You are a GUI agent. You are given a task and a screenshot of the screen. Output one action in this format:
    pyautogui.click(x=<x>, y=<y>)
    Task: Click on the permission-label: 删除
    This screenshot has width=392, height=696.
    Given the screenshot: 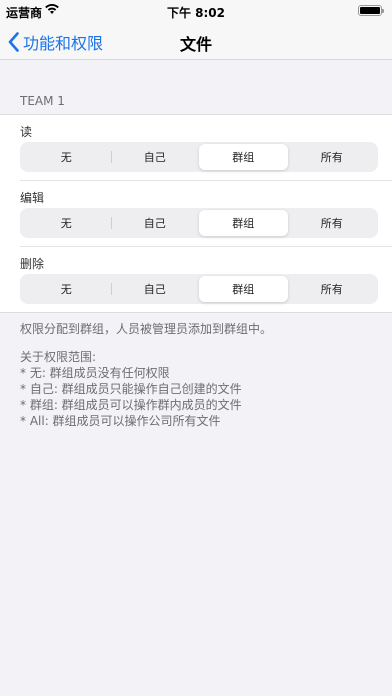 What is the action you would take?
    pyautogui.click(x=32, y=264)
    